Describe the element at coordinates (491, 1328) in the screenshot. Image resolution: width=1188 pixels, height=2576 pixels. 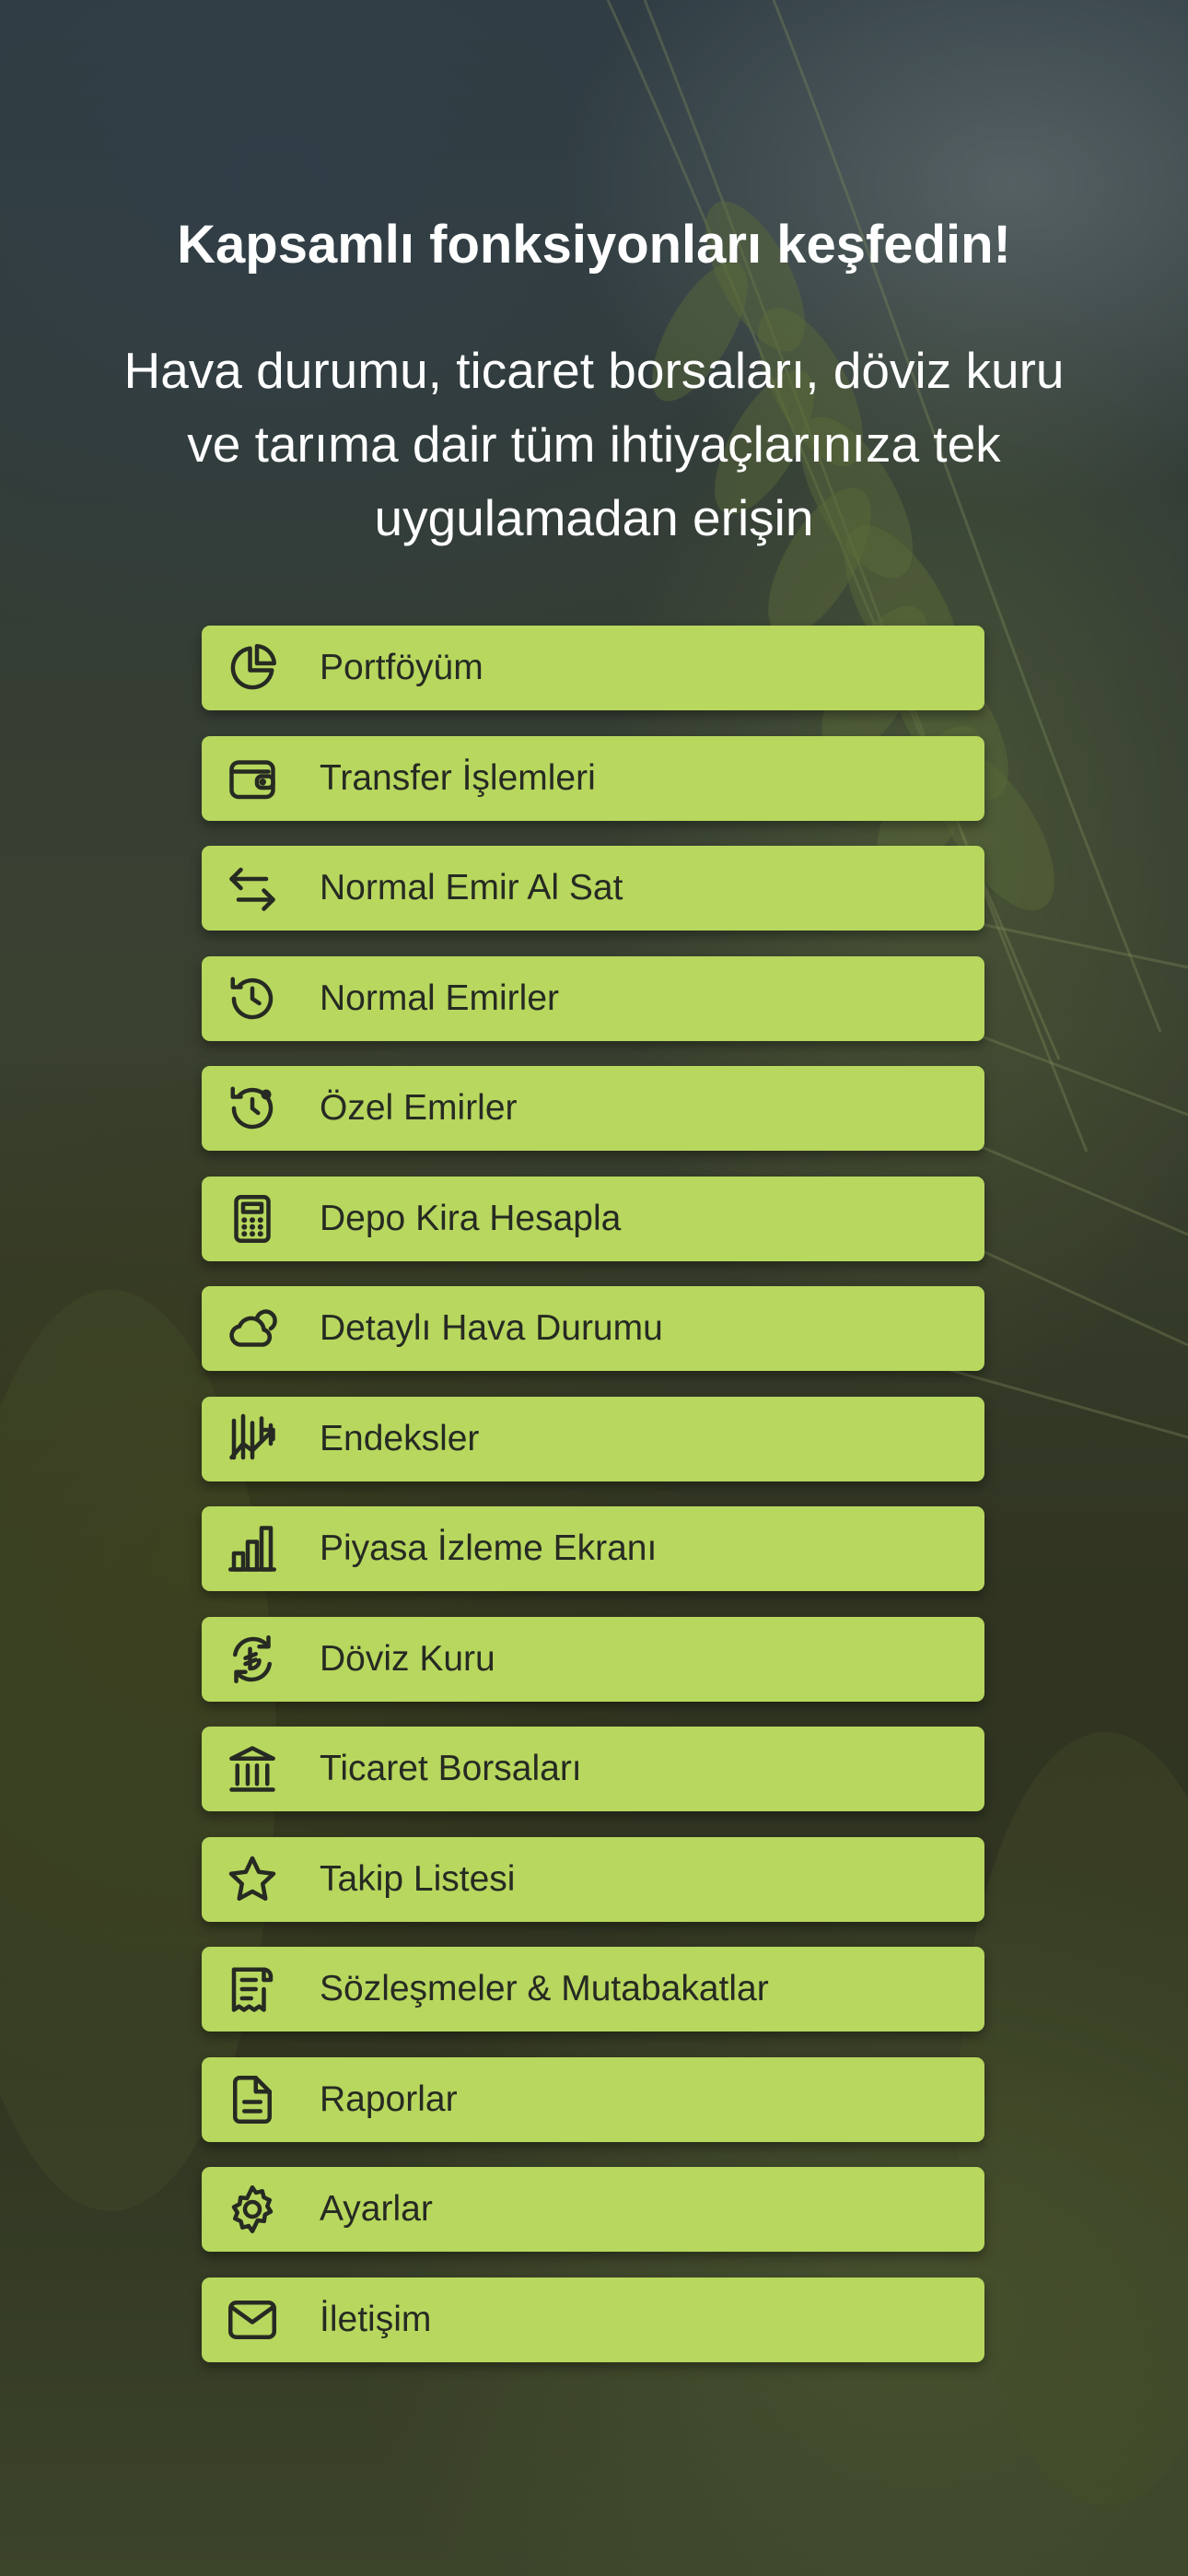
I see `menu-item-label: Detaylı Hava Durumu` at that location.